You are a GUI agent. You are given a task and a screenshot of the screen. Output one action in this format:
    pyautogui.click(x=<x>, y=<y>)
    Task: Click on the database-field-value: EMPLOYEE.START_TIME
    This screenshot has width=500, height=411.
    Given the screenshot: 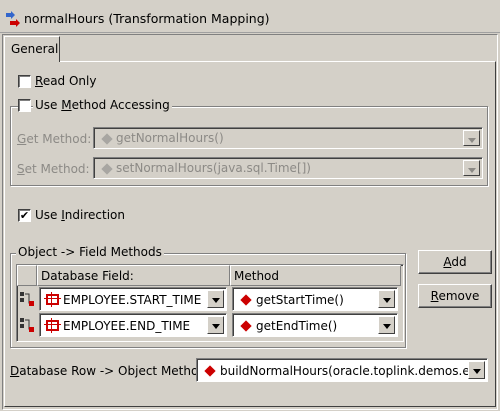 What is the action you would take?
    pyautogui.click(x=132, y=300)
    